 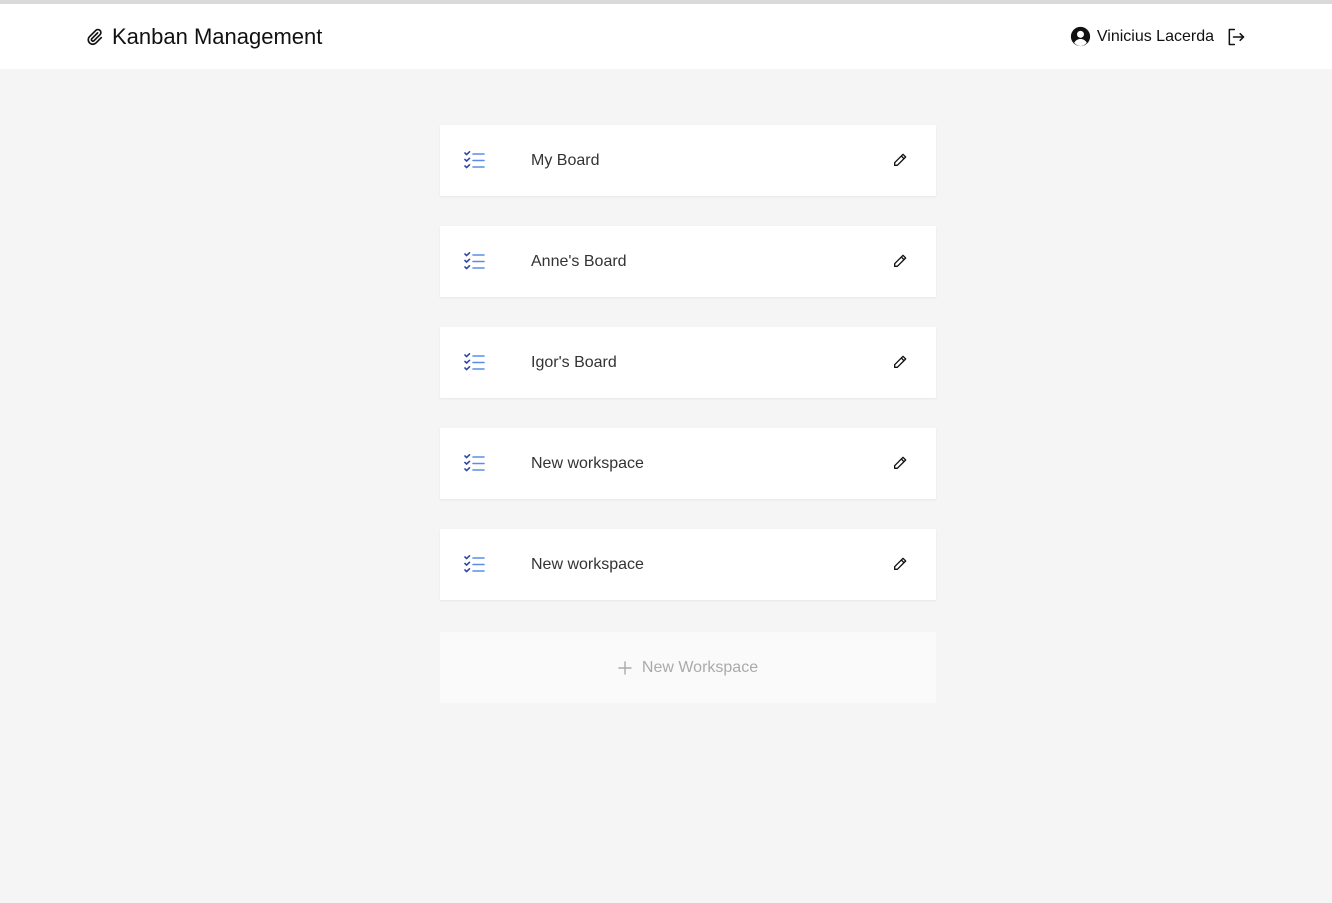 What do you see at coordinates (95, 37) in the screenshot?
I see `paperclip-icon` at bounding box center [95, 37].